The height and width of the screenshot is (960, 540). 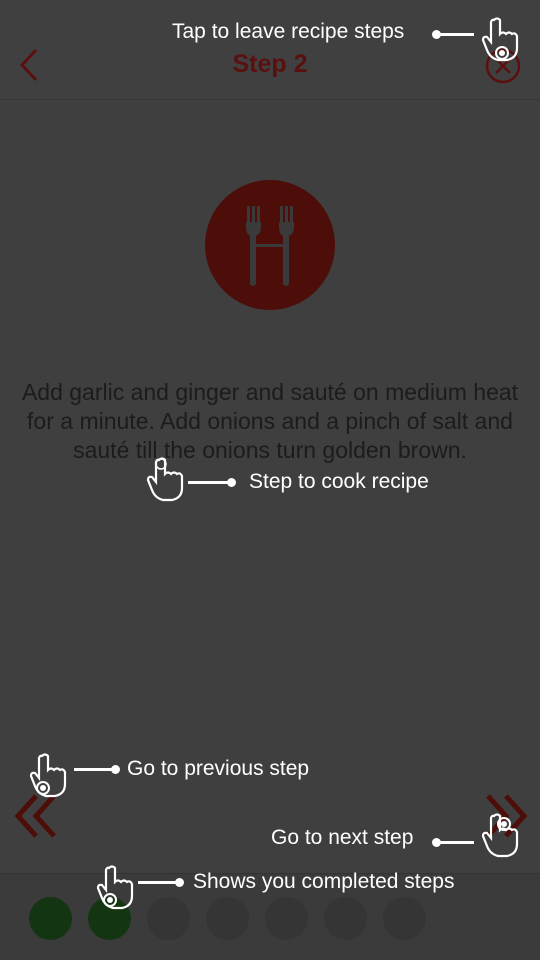 What do you see at coordinates (161, 882) in the screenshot?
I see `coach-completed-pointer` at bounding box center [161, 882].